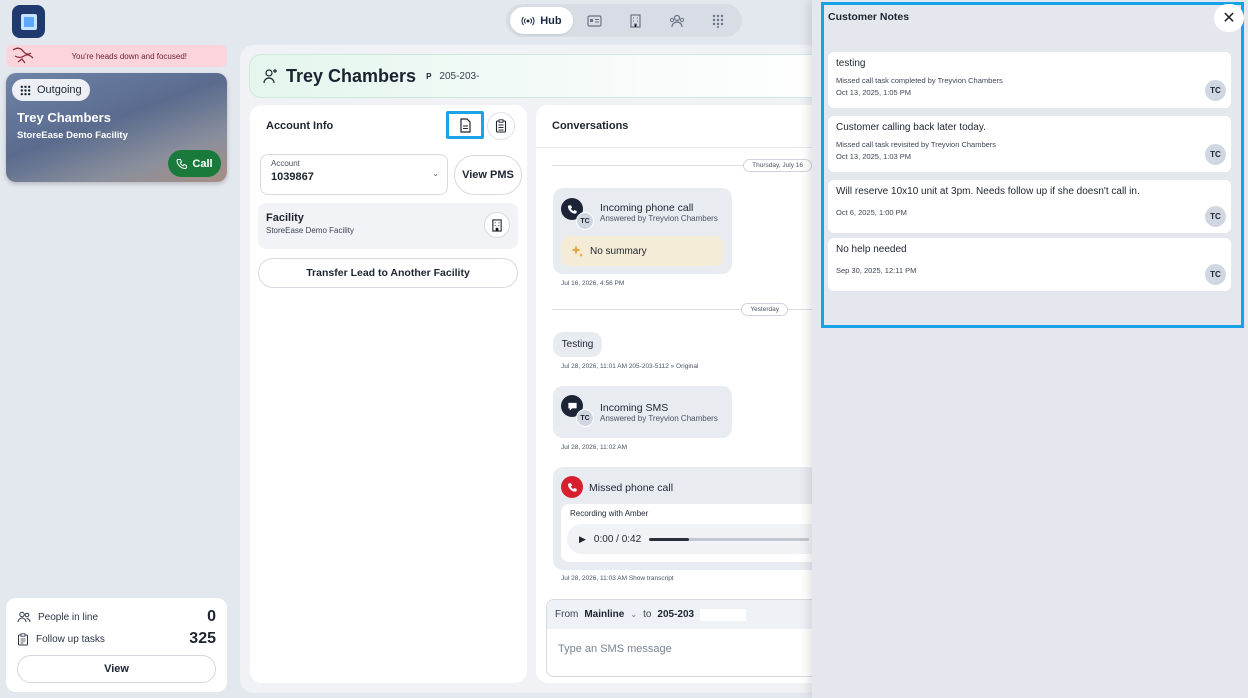 Image resolution: width=1248 pixels, height=698 pixels. Describe the element at coordinates (686, 165) in the screenshot. I see `day-separator: Thursday, July 16` at that location.